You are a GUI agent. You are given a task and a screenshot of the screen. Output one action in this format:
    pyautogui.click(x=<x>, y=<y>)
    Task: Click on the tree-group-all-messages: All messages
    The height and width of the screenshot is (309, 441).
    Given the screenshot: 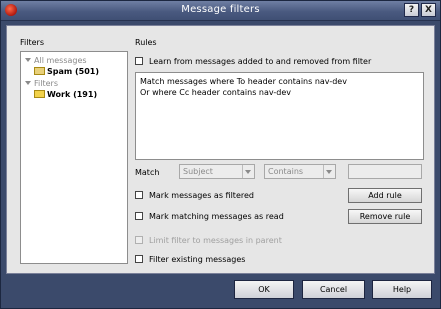 What is the action you would take?
    pyautogui.click(x=56, y=60)
    